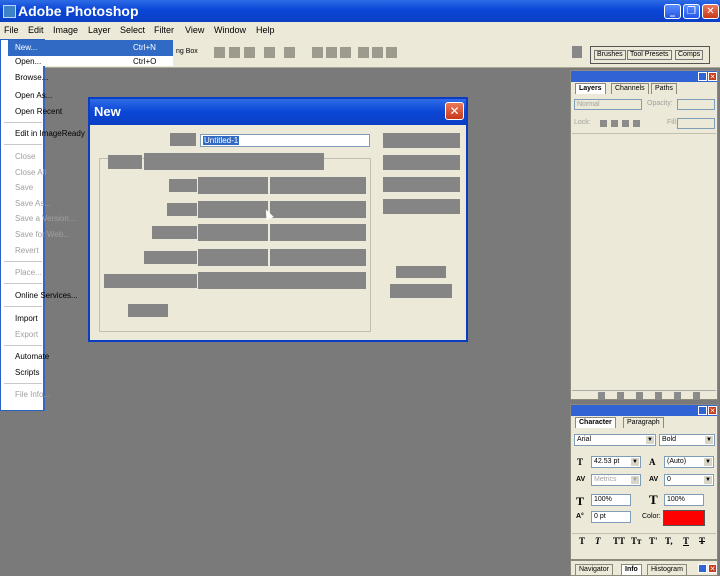 The image size is (720, 576). I want to click on ok-button, so click(421, 140).